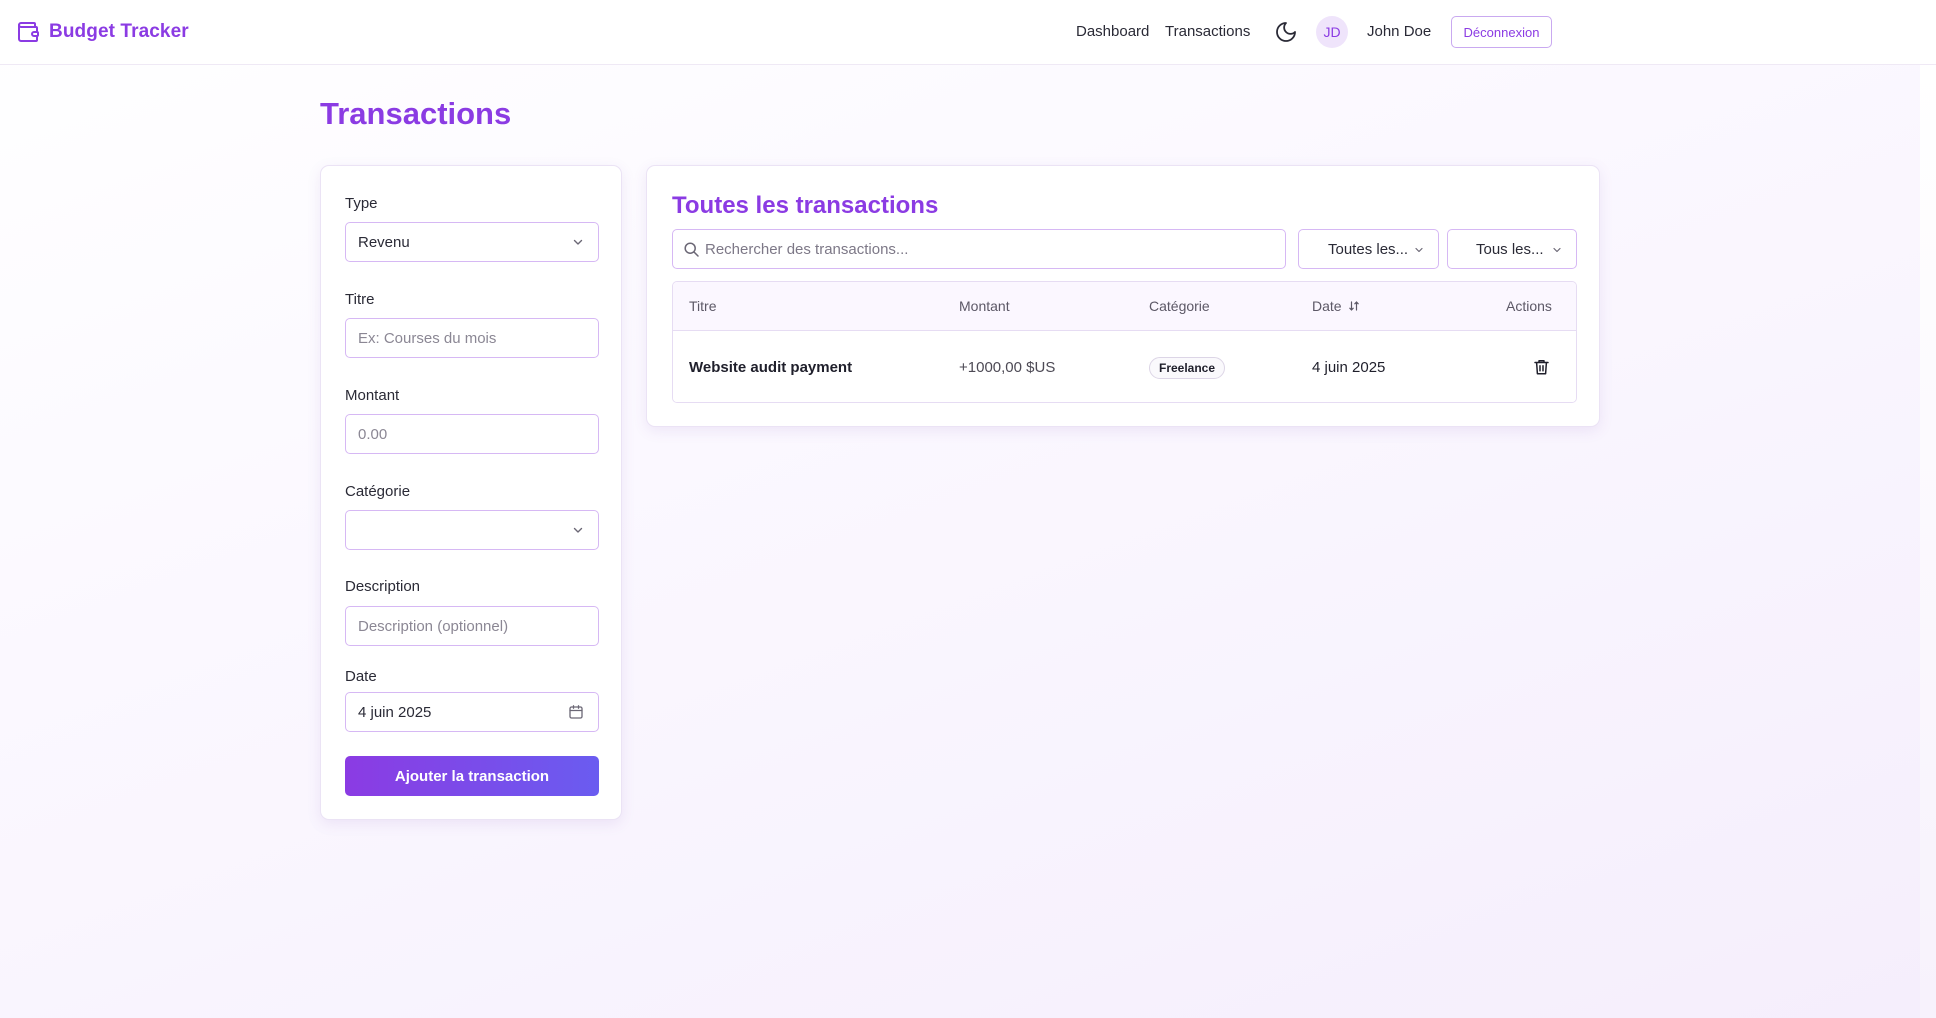 The height and width of the screenshot is (1018, 1936). What do you see at coordinates (1332, 32) in the screenshot?
I see `avatar: JD` at bounding box center [1332, 32].